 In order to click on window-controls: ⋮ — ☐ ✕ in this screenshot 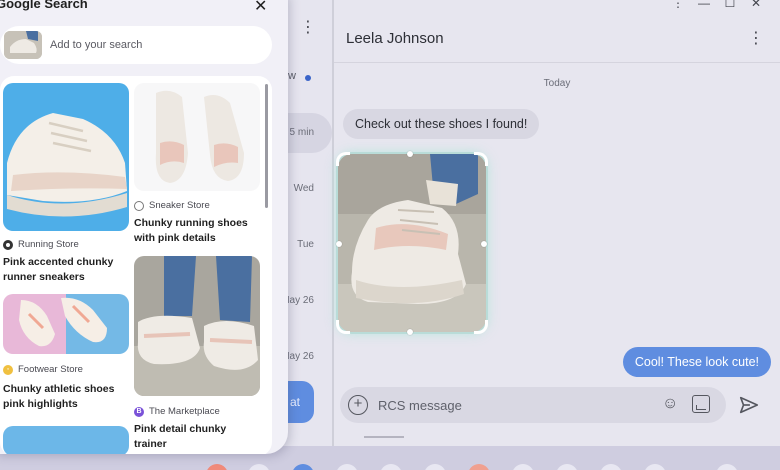, I will do `click(717, 5)`.